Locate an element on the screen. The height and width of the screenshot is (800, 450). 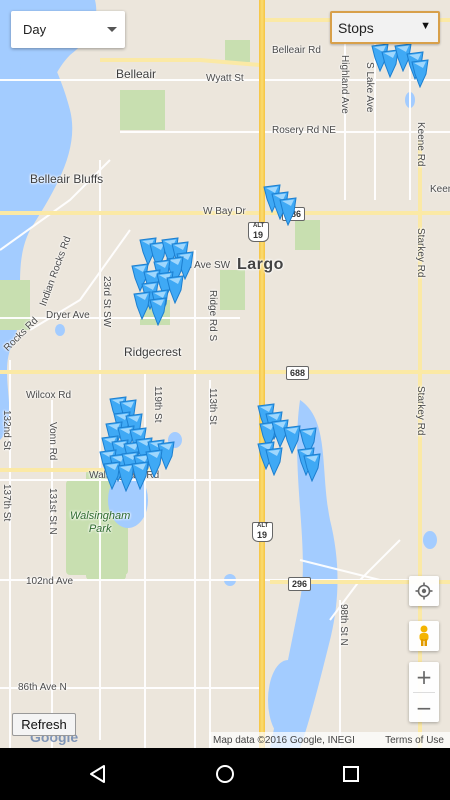
recents-icon is located at coordinates (351, 774).